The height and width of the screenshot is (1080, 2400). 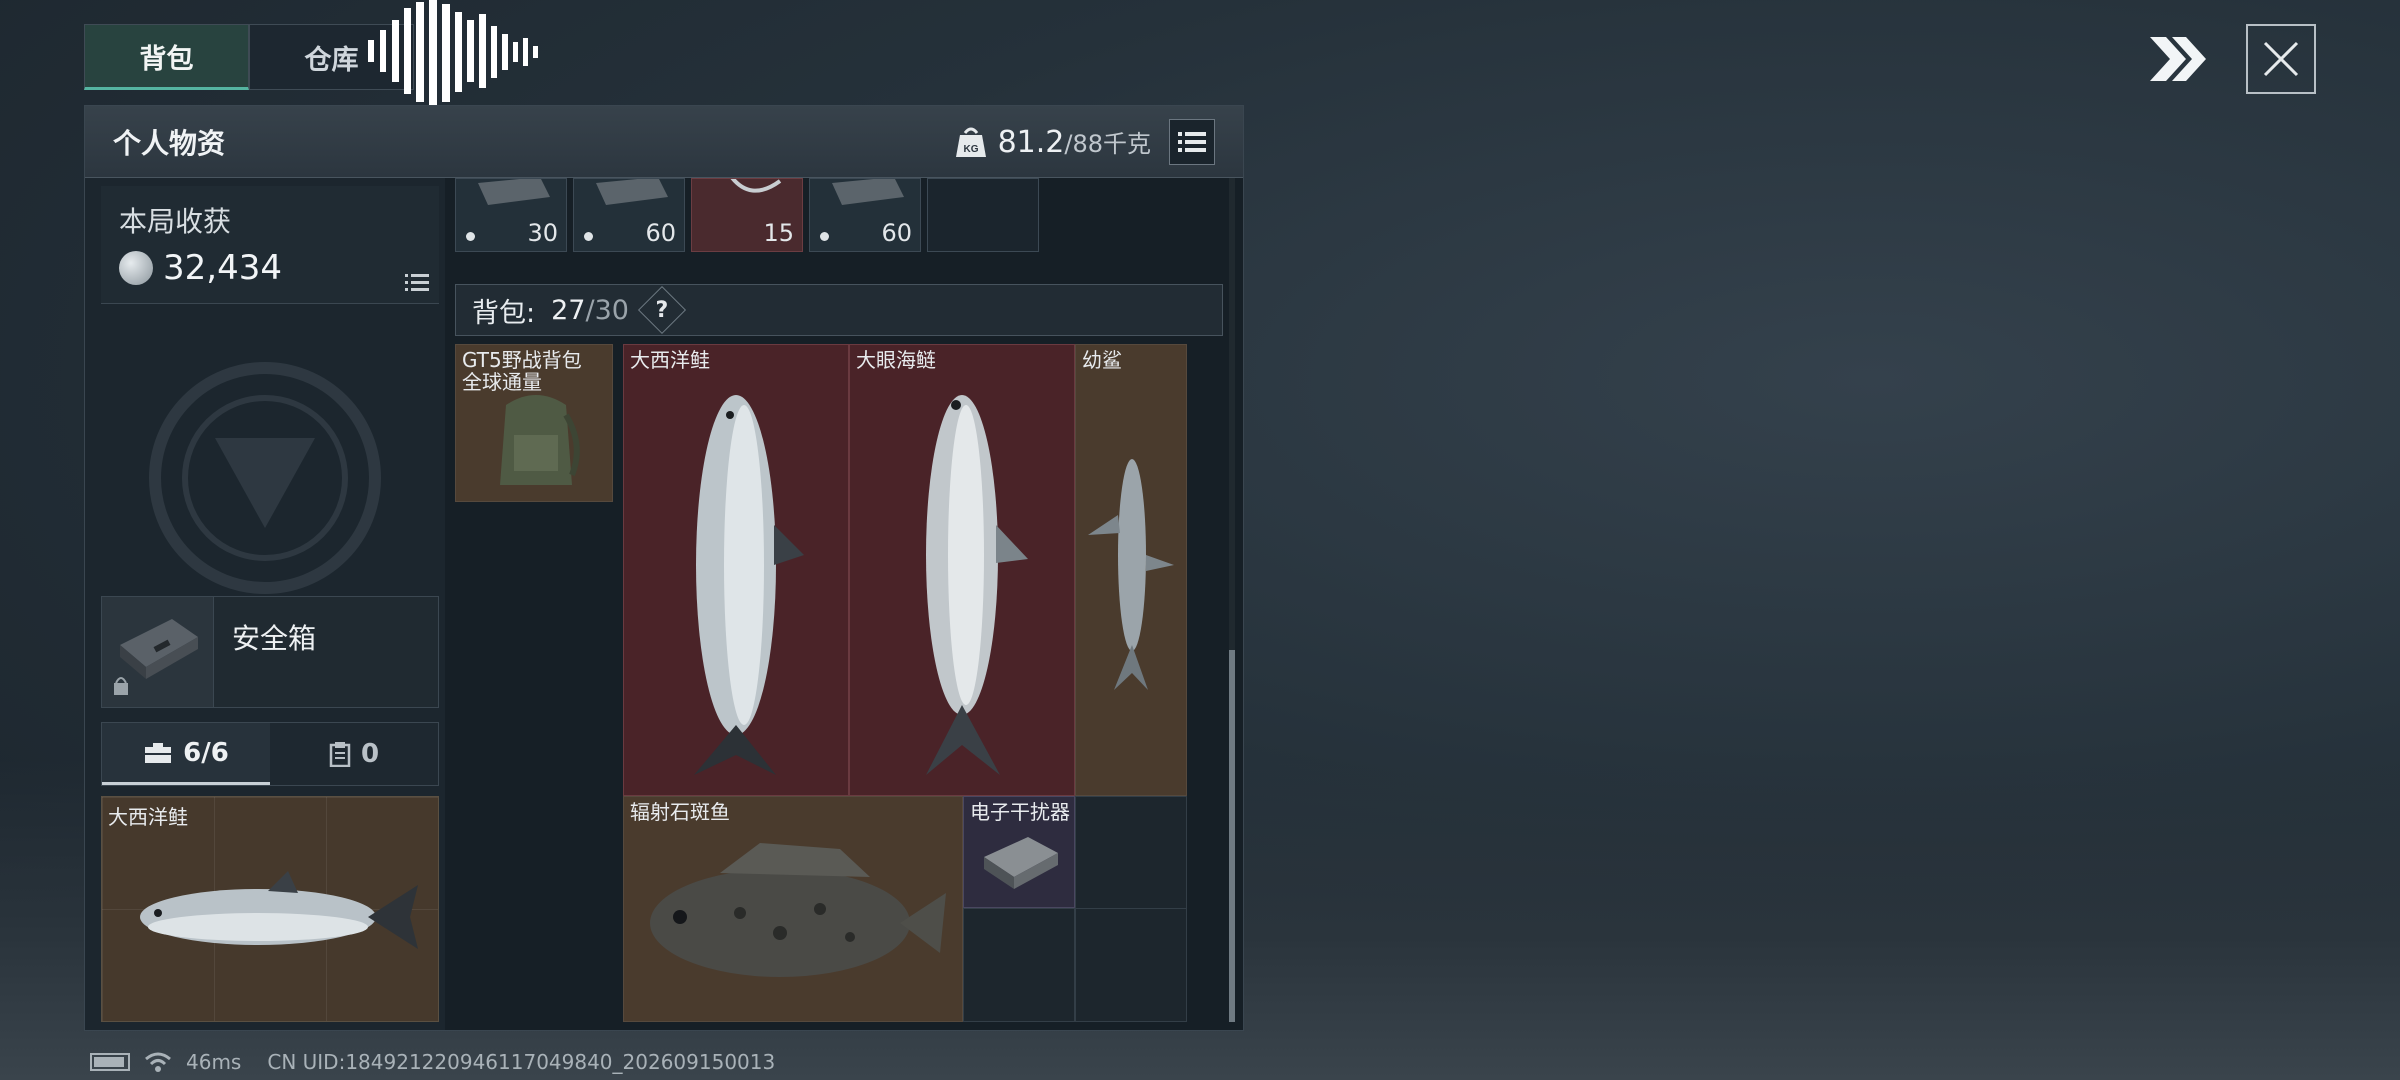 I want to click on quest-count: 0, so click(x=370, y=754).